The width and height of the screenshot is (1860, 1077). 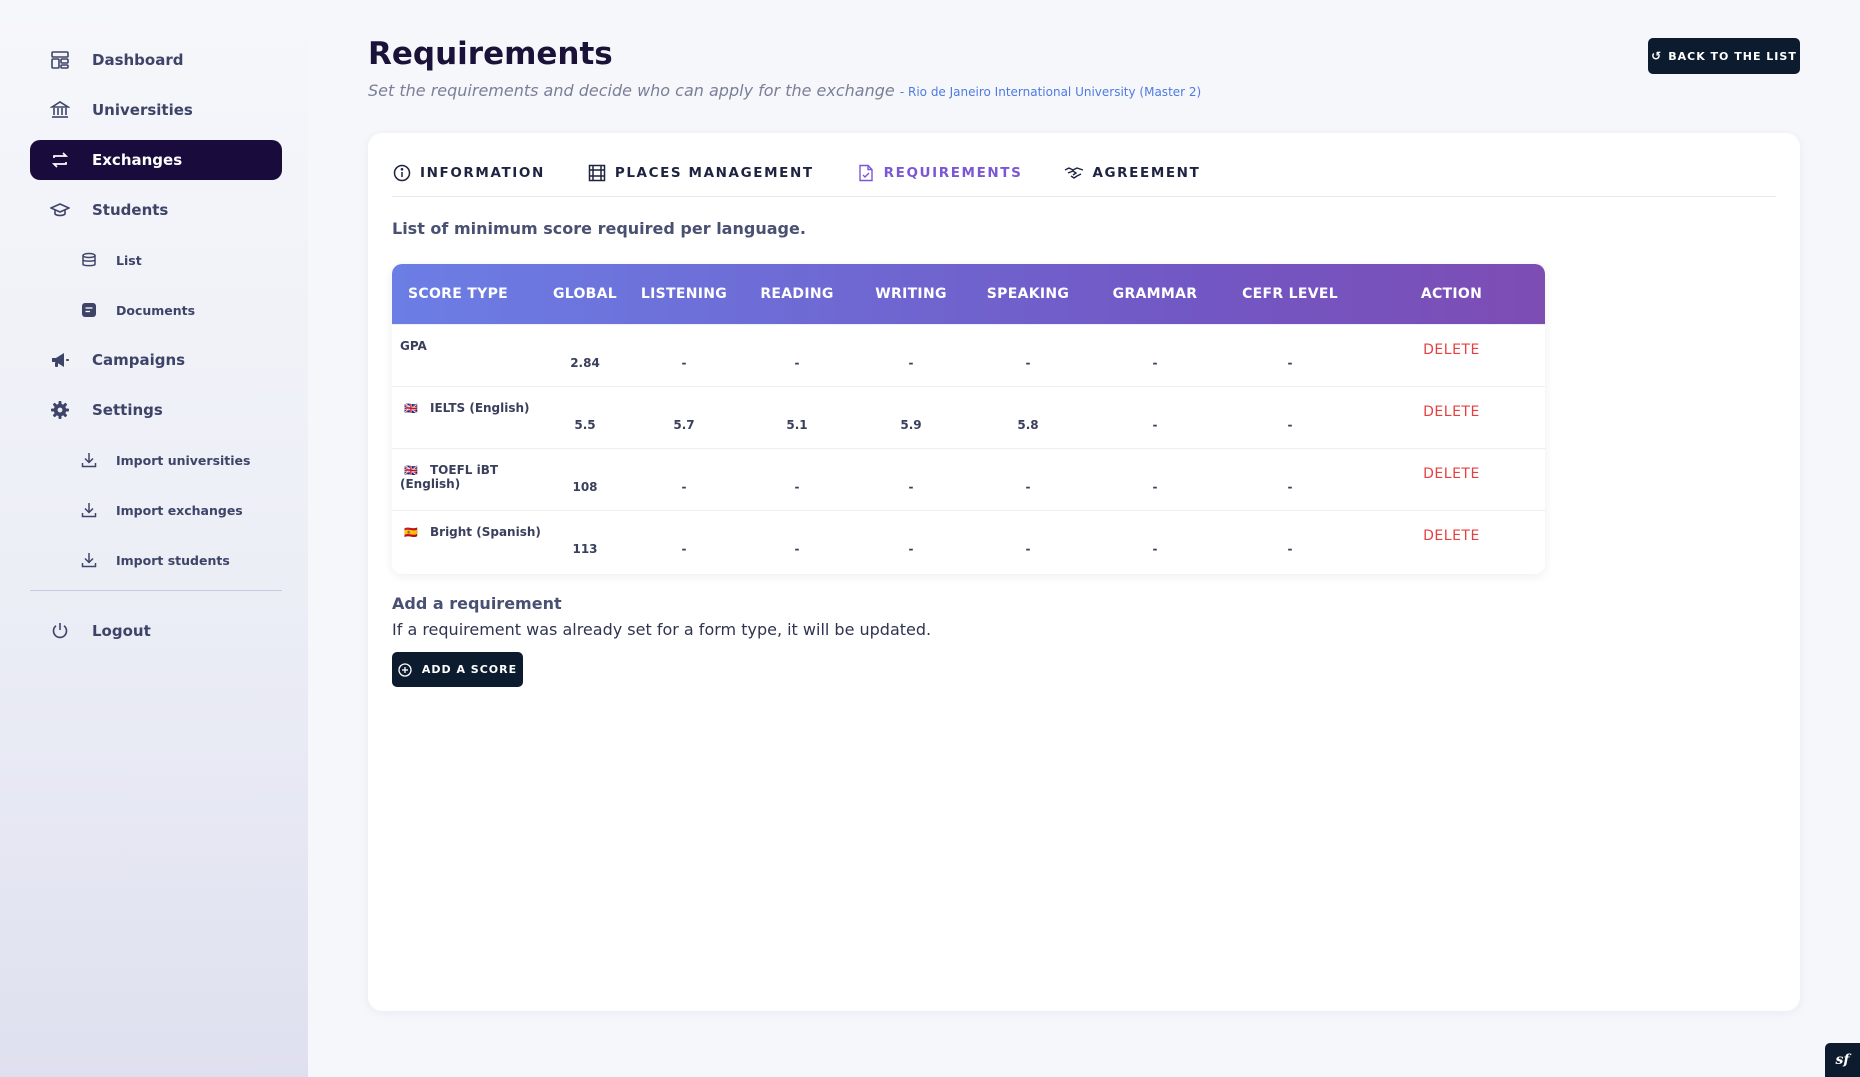 What do you see at coordinates (684, 549) in the screenshot?
I see `listening-cell: -` at bounding box center [684, 549].